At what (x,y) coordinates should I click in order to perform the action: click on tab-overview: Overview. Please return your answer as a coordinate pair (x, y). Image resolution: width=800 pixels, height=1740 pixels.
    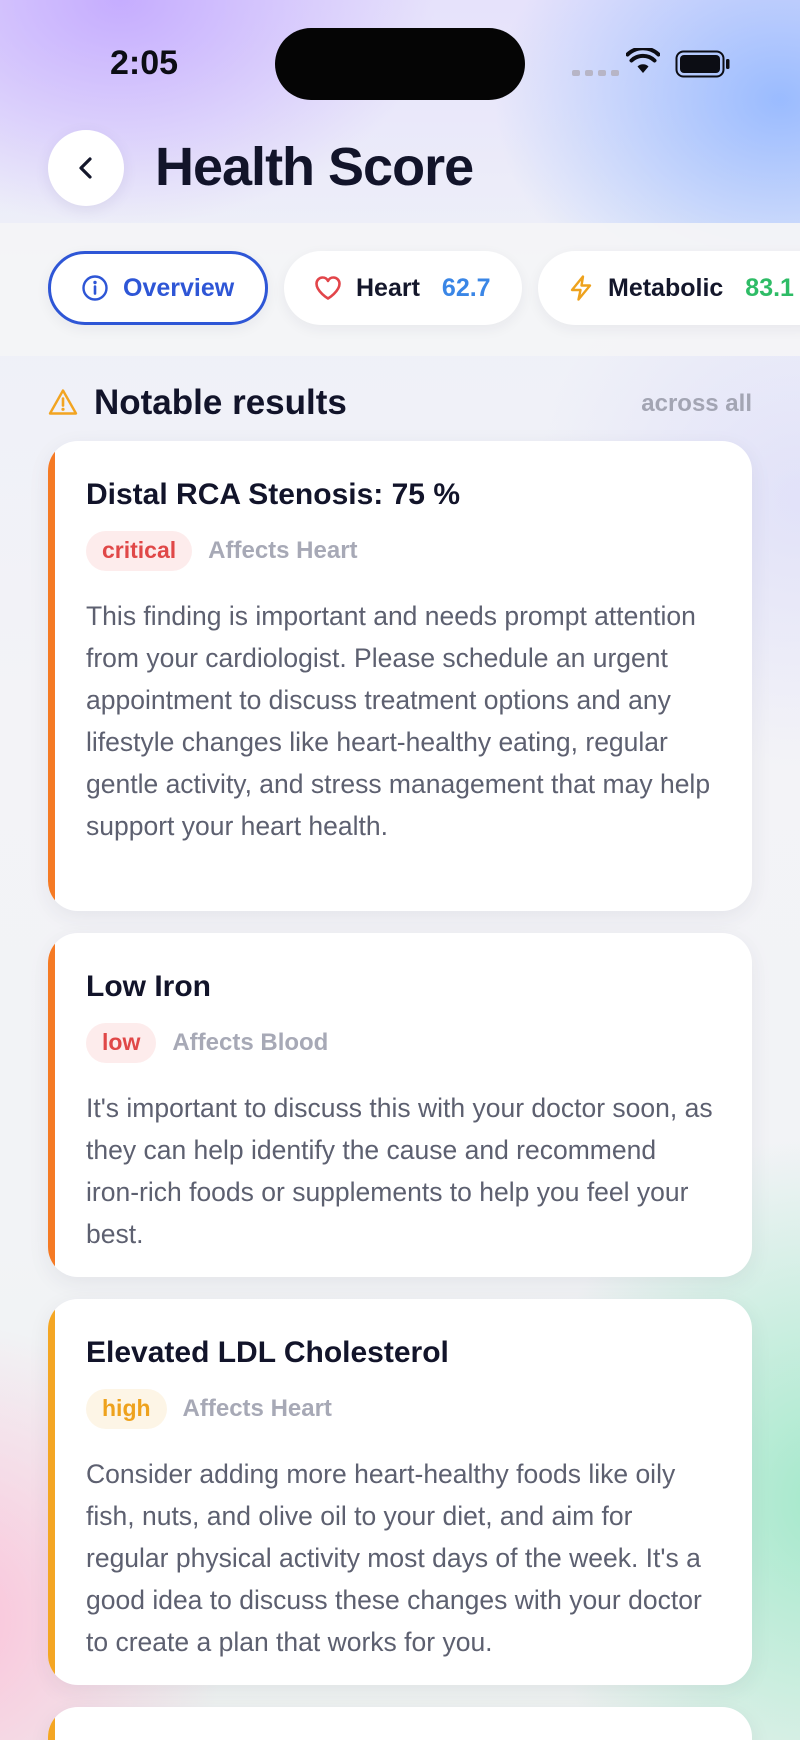
    Looking at the image, I should click on (158, 288).